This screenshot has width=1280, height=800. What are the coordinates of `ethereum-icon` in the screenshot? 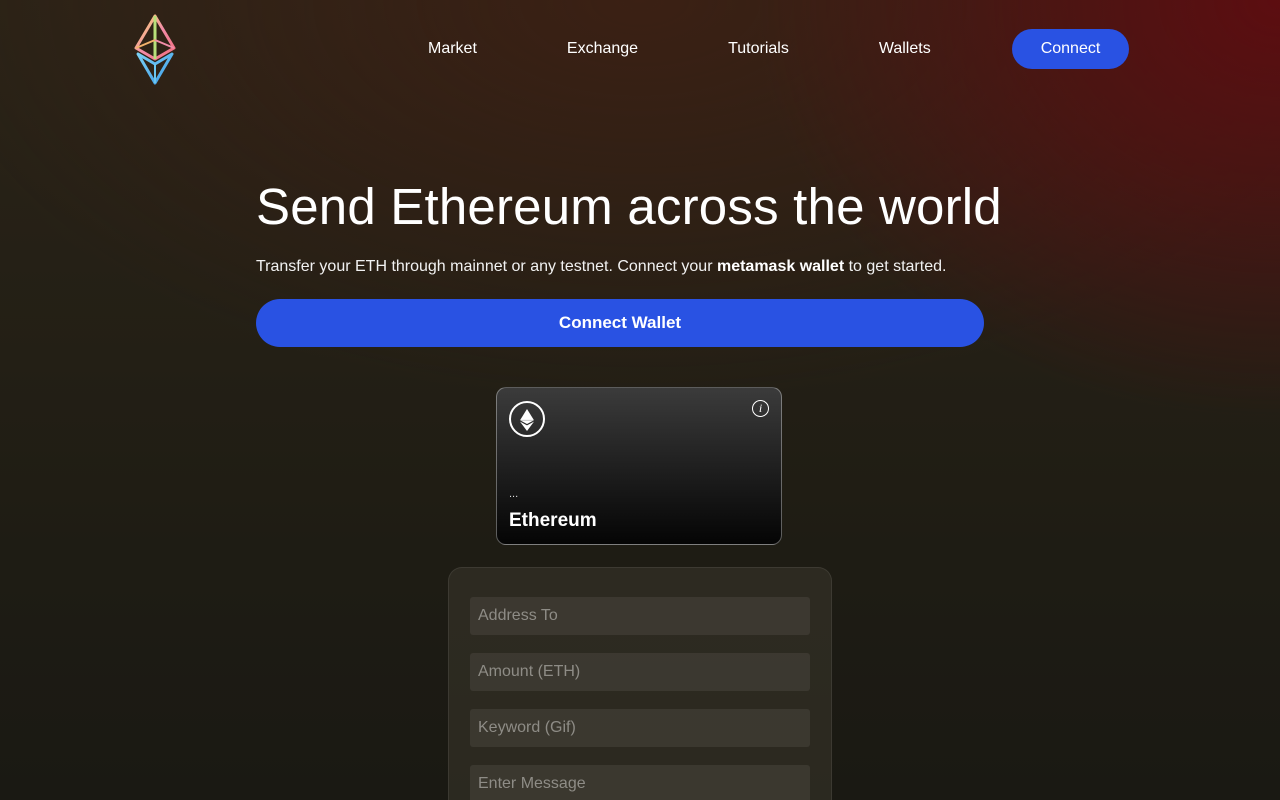 It's located at (527, 419).